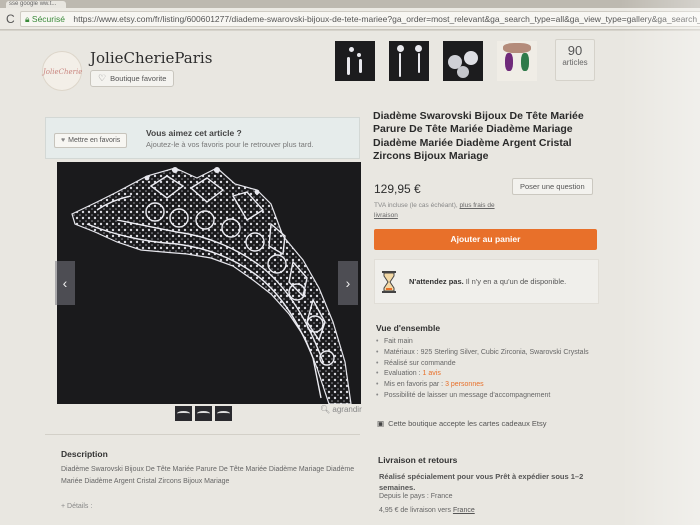 This screenshot has height=525, width=700. I want to click on heart-icon: ♡, so click(102, 78).